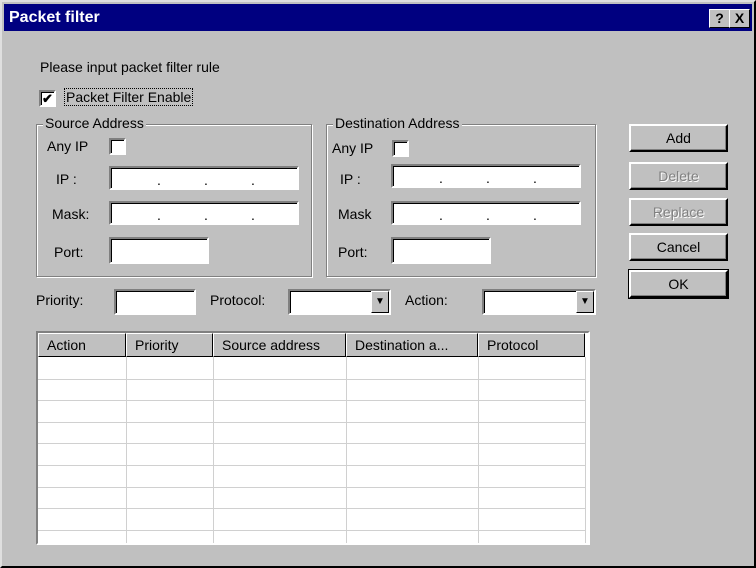 The image size is (756, 568). I want to click on cancel-button-label: Cancel, so click(678, 247).